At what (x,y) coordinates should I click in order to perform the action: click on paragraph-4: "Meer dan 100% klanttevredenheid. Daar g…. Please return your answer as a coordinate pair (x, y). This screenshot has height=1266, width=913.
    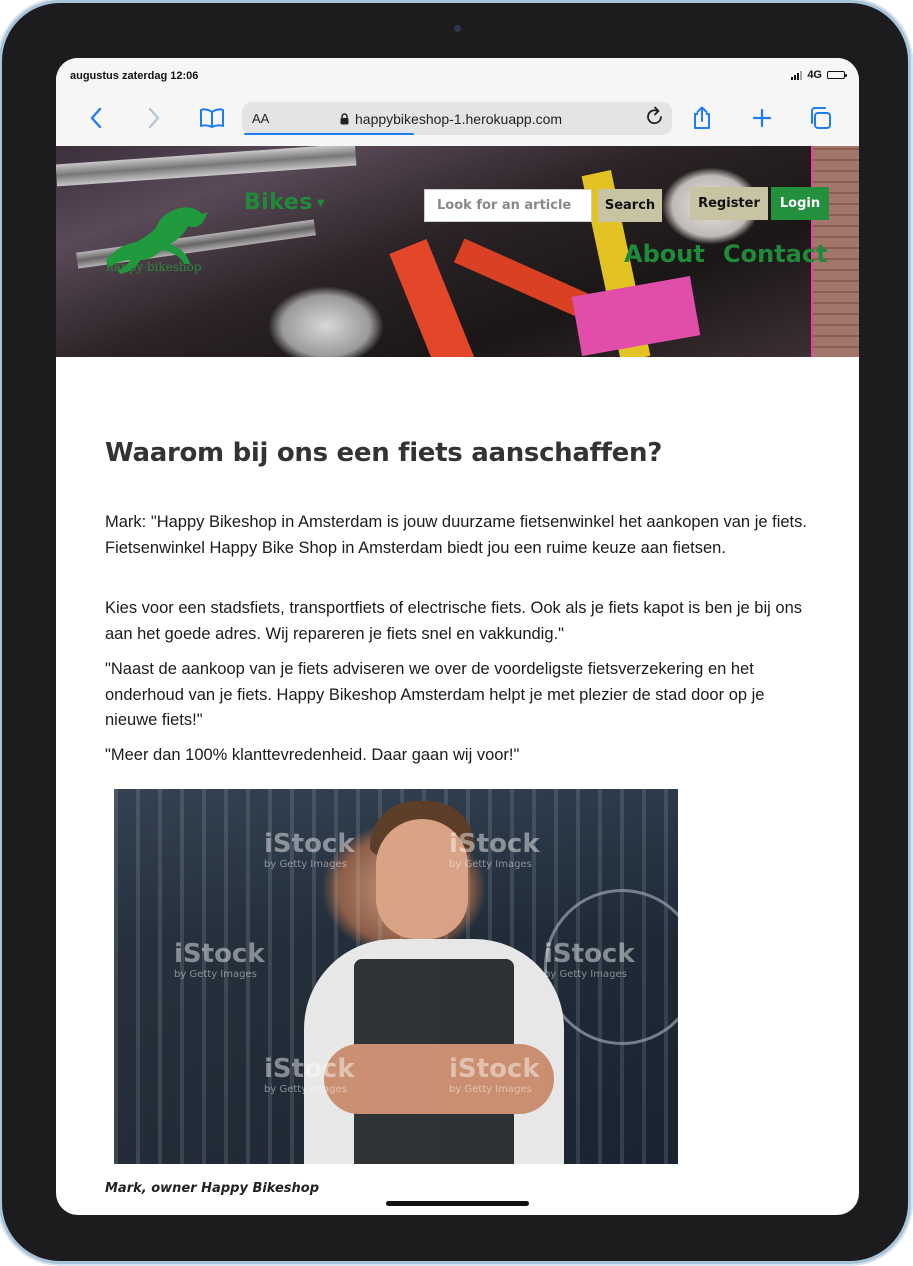
    Looking at the image, I should click on (312, 755).